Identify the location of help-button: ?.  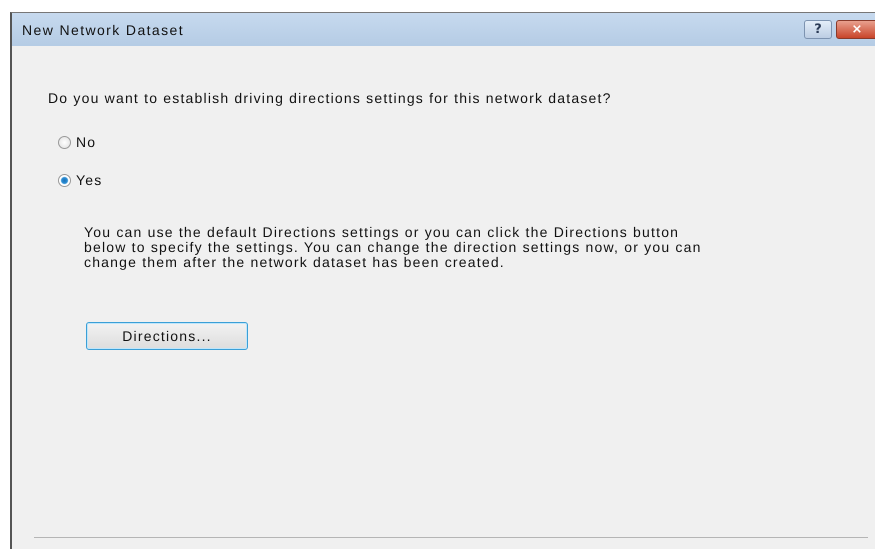
(818, 29).